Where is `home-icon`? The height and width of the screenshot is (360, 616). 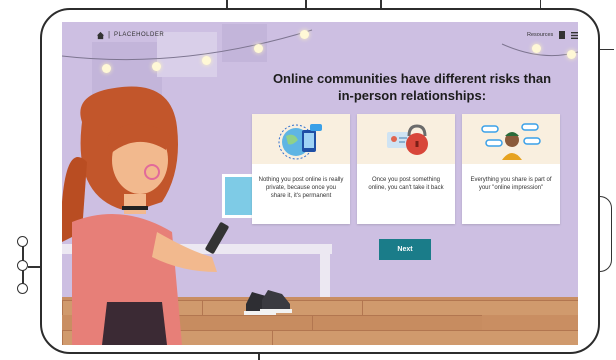
home-icon is located at coordinates (100, 35).